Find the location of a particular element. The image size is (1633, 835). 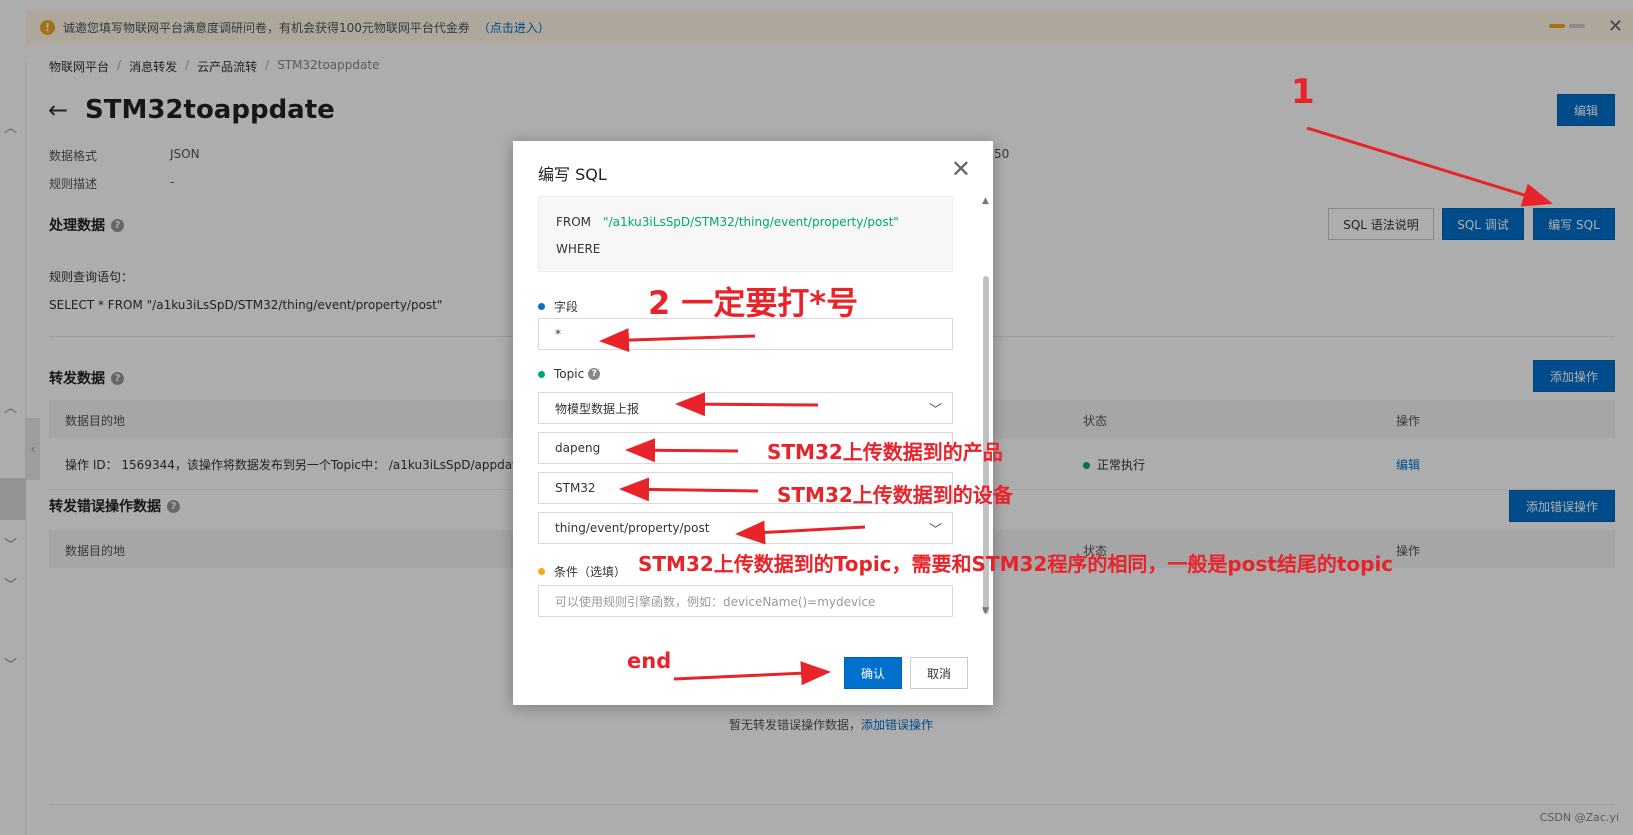

device-annotation: STM32上传数据到的设备 is located at coordinates (895, 495).